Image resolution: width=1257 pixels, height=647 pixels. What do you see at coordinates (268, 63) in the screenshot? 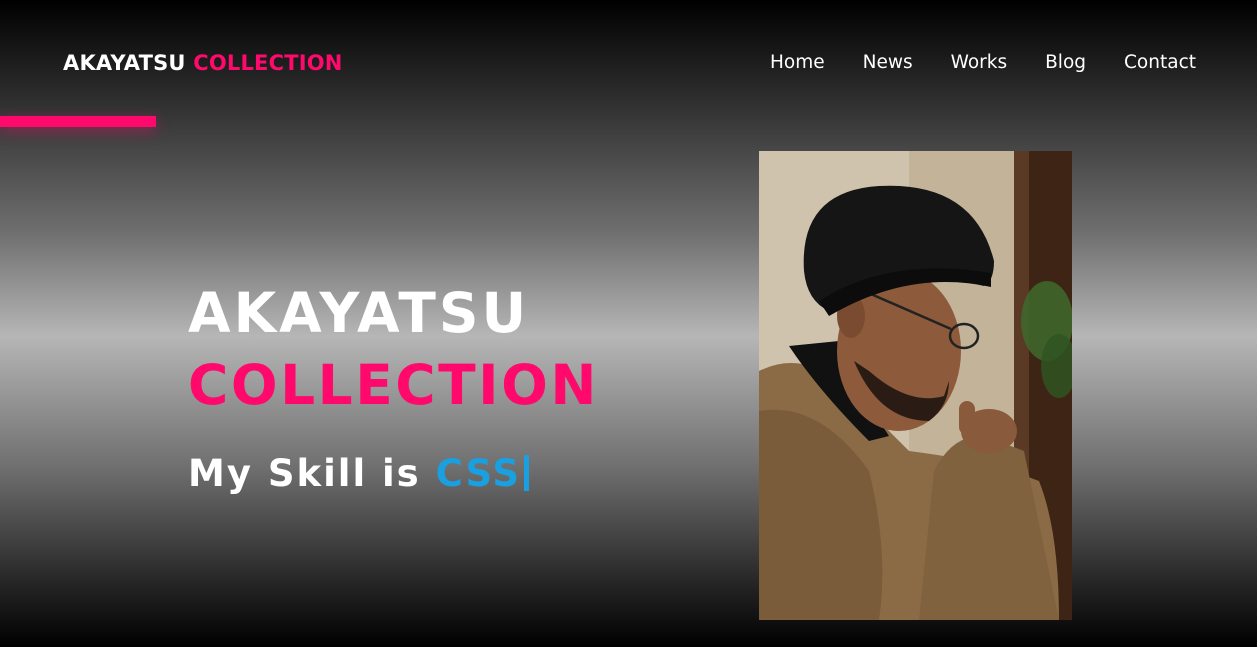
I see `logo-accent-text: COLLECTION` at bounding box center [268, 63].